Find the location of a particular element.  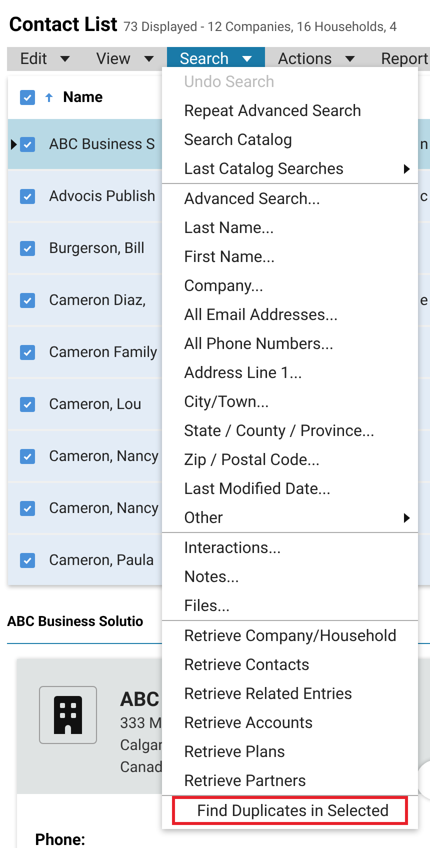

menu-item: Retrieve Company/Household is located at coordinates (290, 635).